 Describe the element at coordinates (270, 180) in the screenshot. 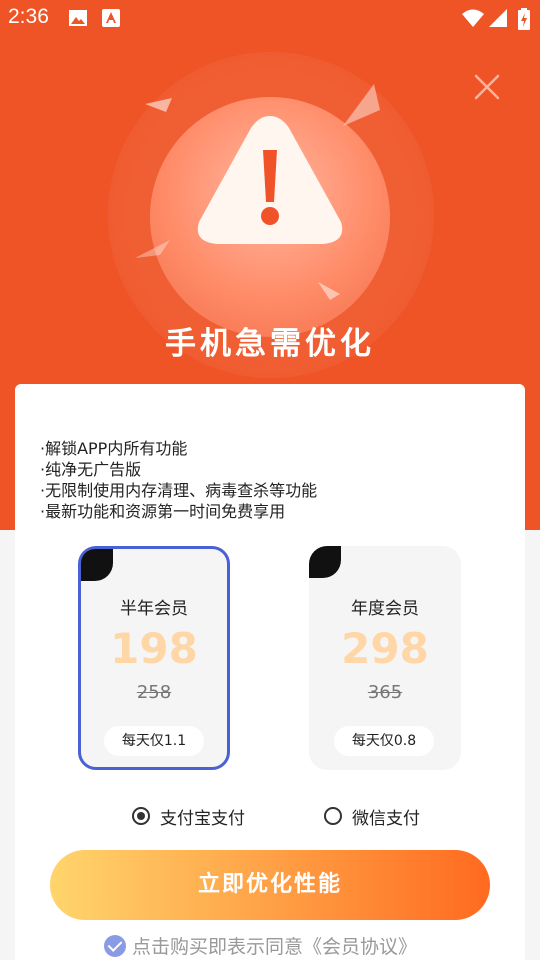

I see `warning-icon` at that location.